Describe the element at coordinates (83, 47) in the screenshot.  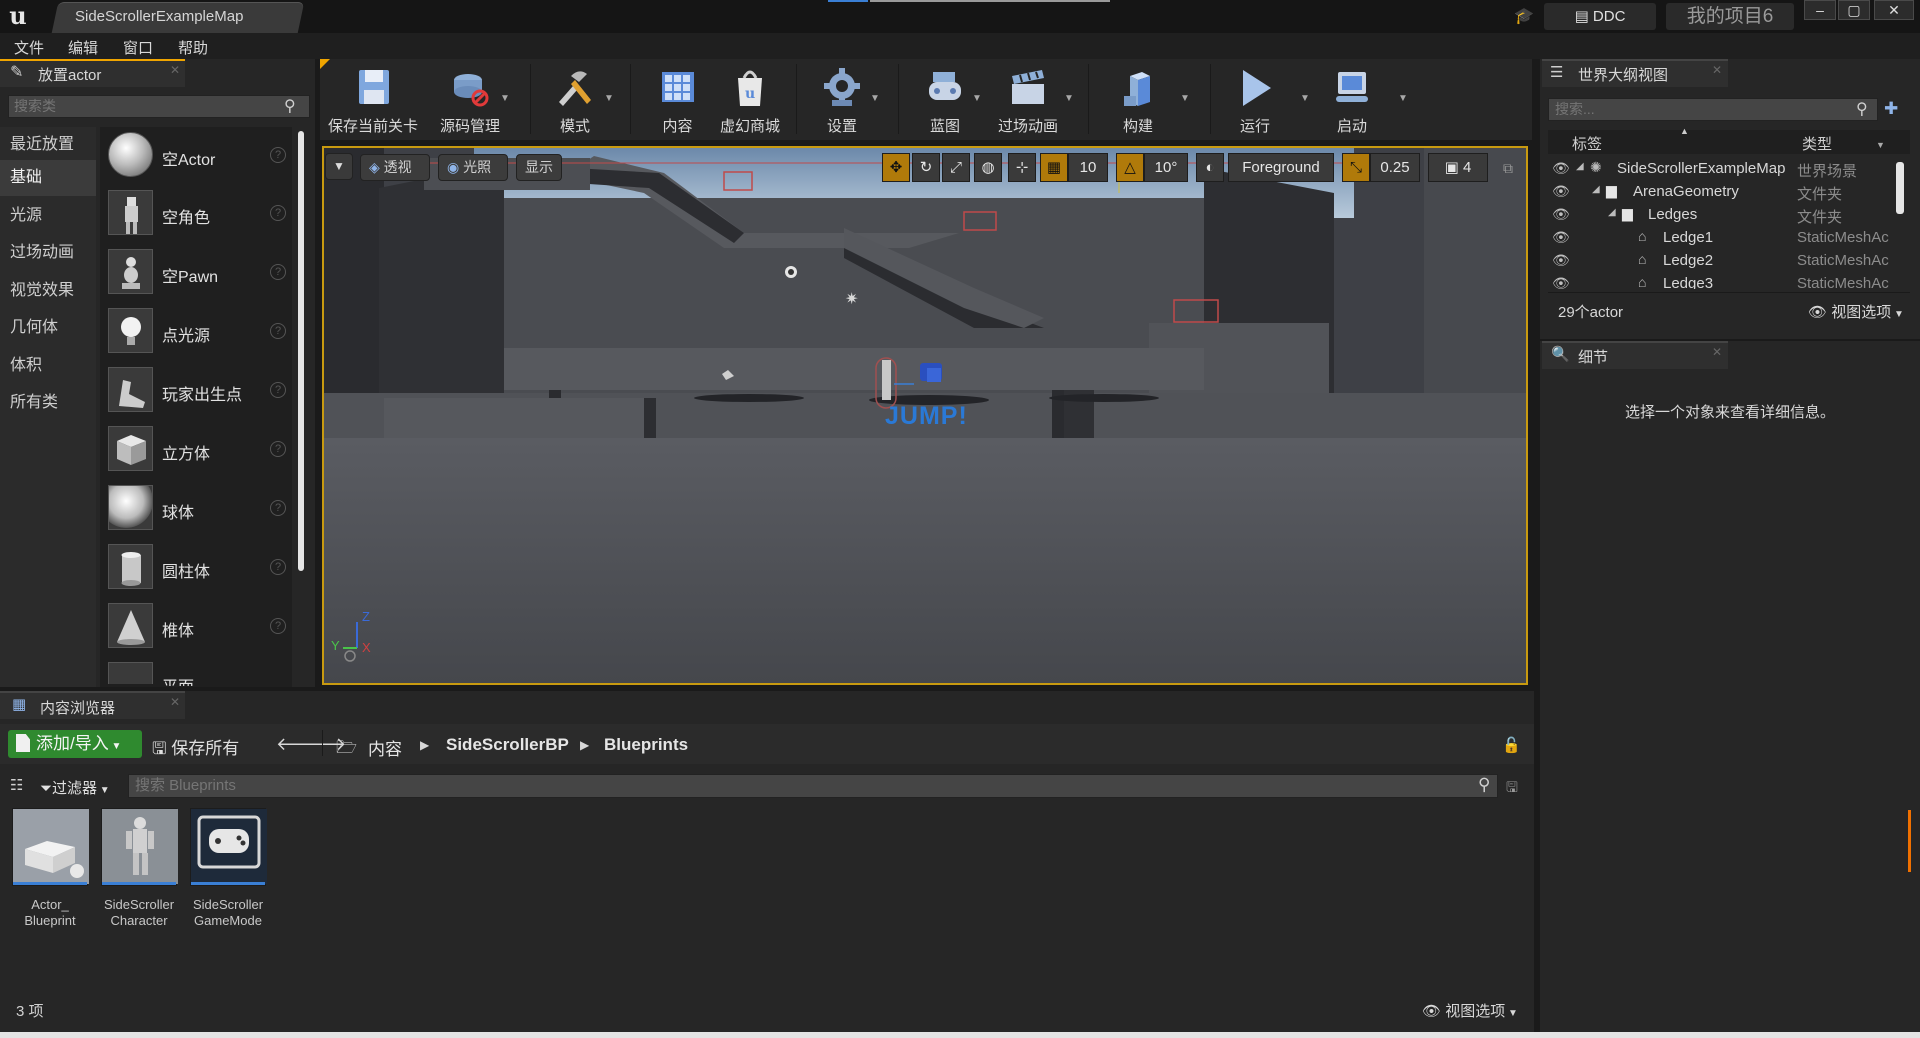
I see `menu-edit: 编辑` at that location.